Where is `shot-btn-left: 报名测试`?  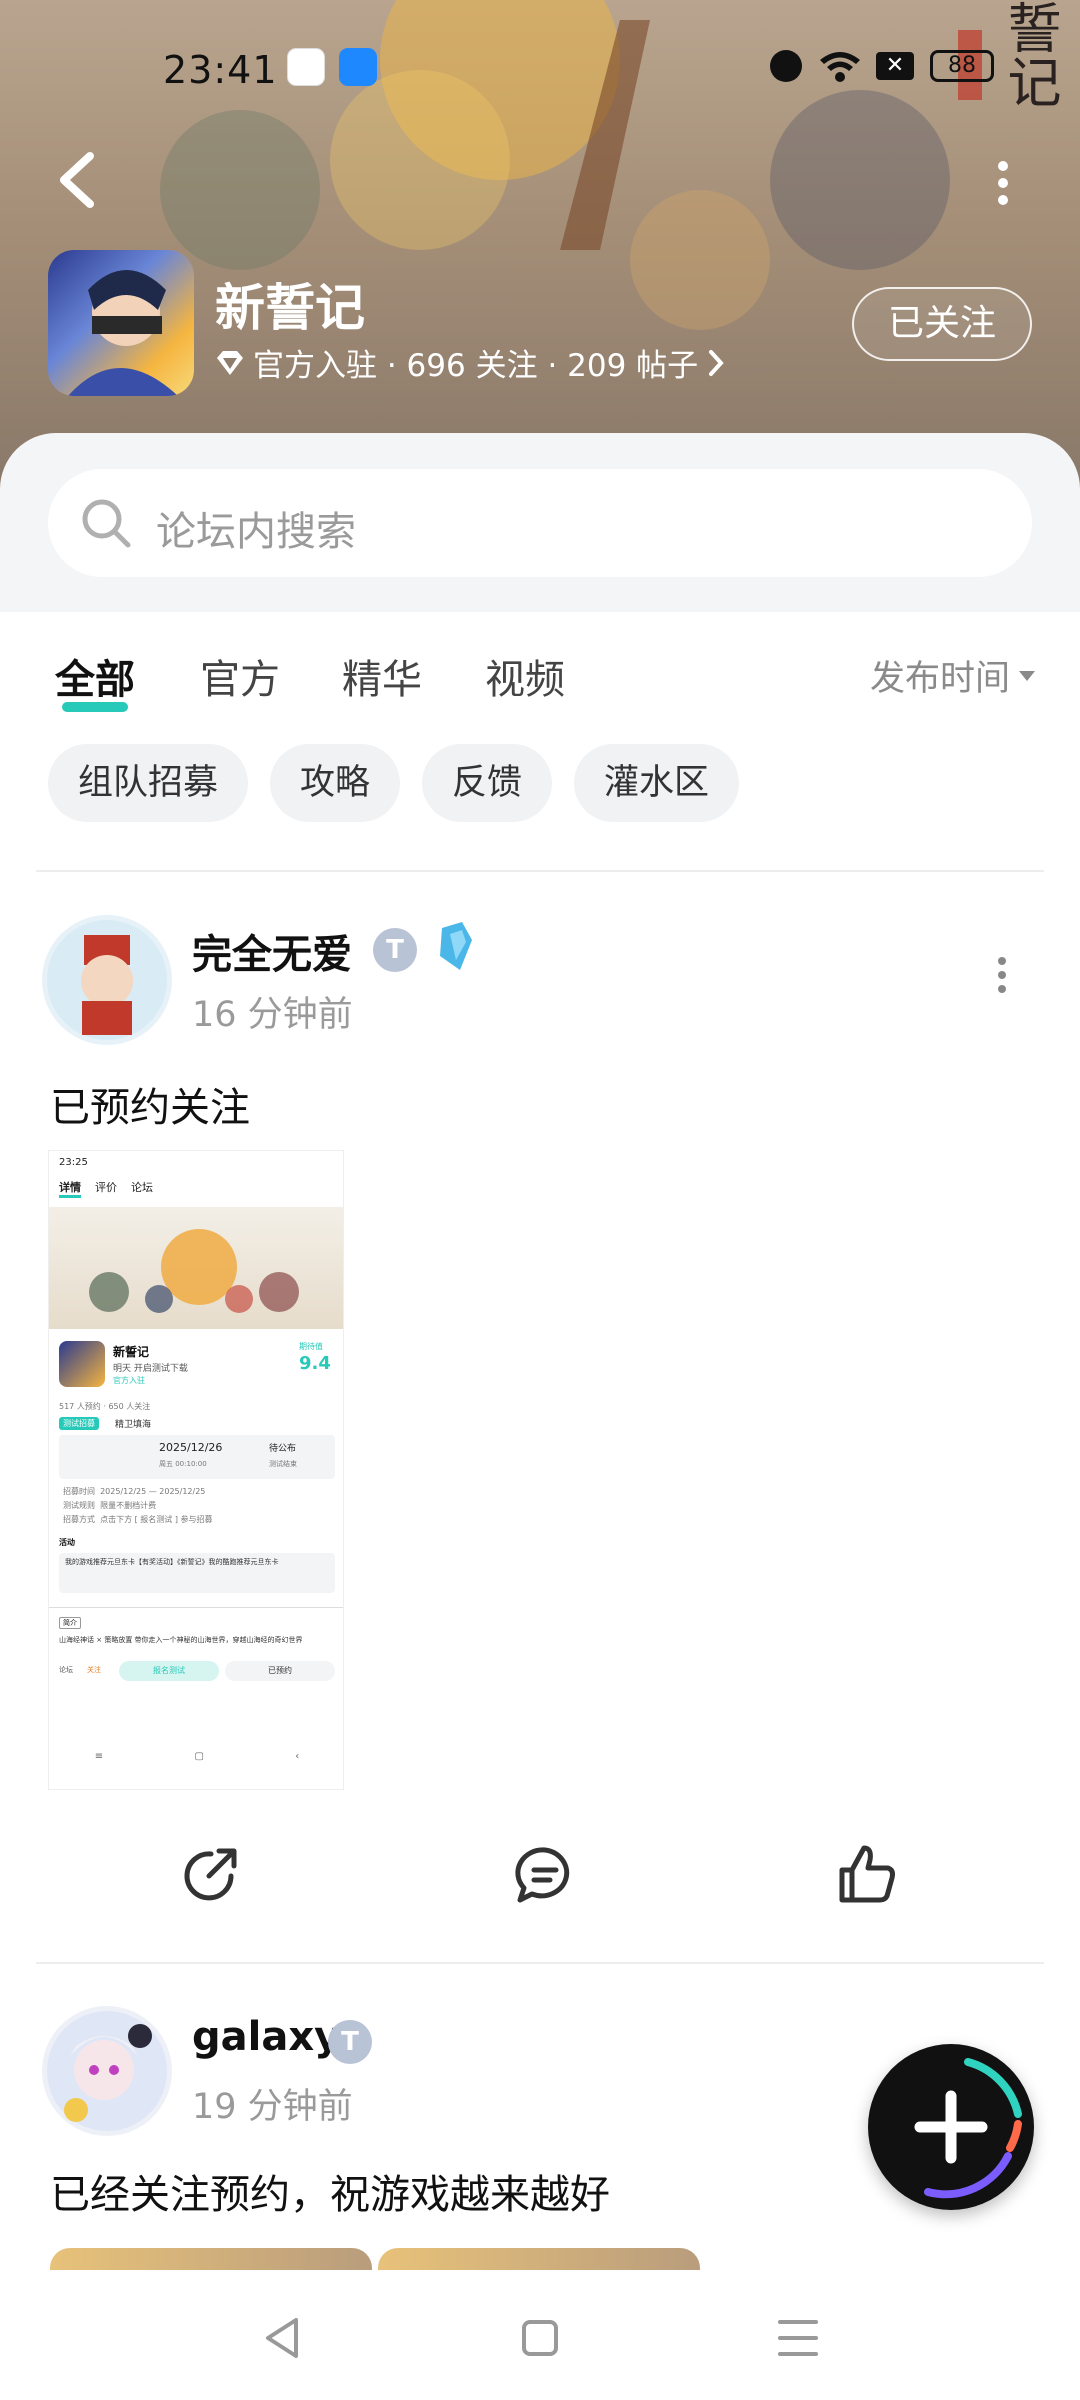
shot-btn-left: 报名测试 is located at coordinates (169, 1671).